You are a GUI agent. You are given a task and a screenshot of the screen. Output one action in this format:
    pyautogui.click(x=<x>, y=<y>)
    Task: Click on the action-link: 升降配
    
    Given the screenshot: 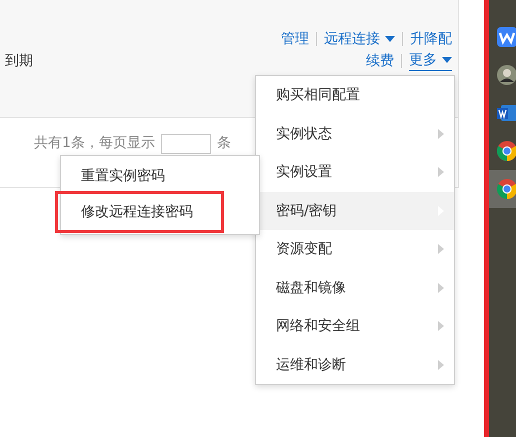 What is the action you would take?
    pyautogui.click(x=431, y=39)
    